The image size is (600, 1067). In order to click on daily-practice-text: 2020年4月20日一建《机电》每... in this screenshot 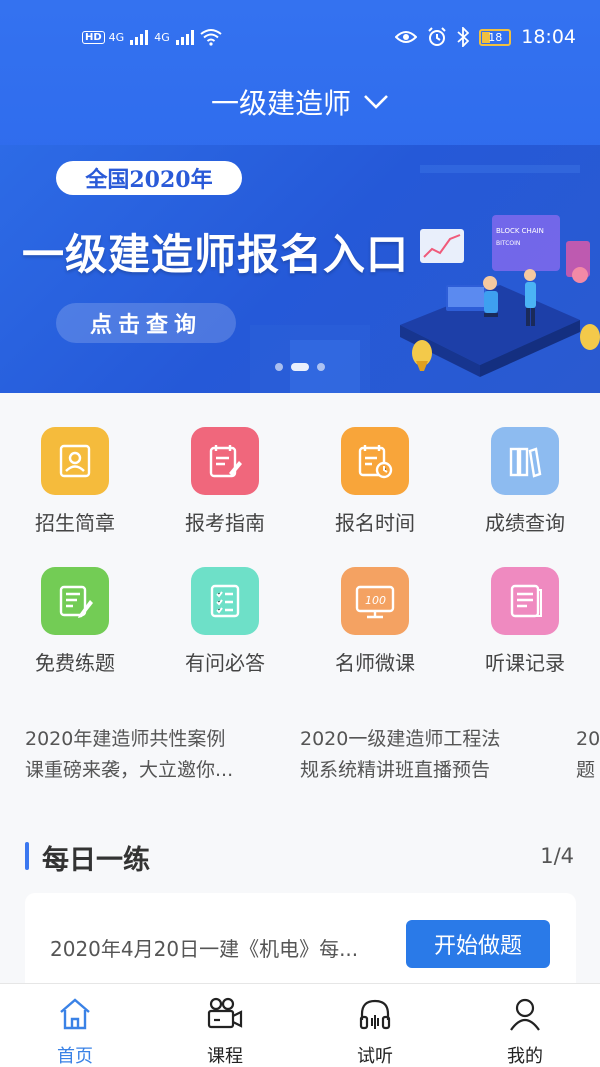, I will do `click(204, 949)`.